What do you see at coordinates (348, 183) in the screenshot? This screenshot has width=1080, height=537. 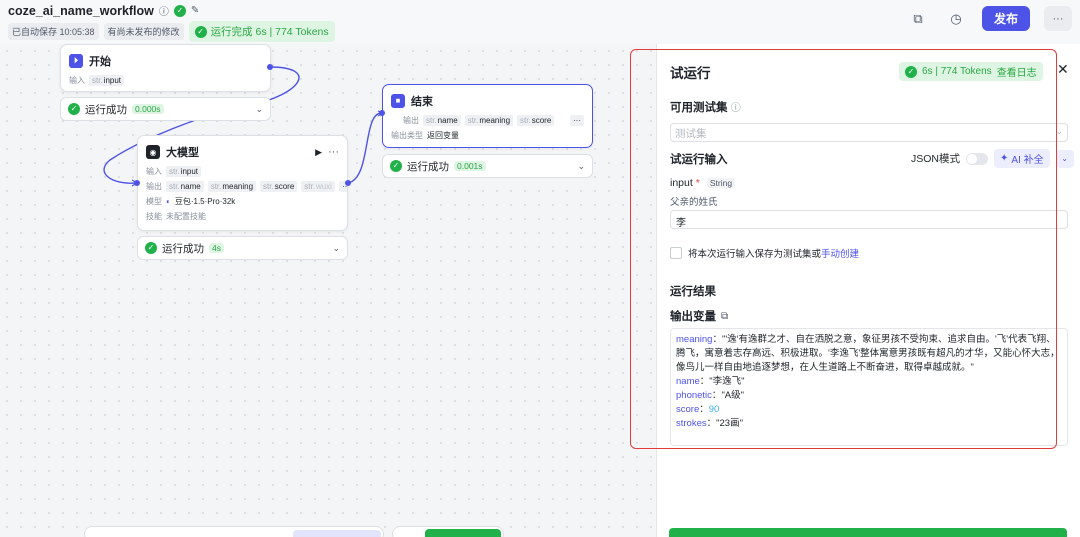 I see `llm-output-port` at bounding box center [348, 183].